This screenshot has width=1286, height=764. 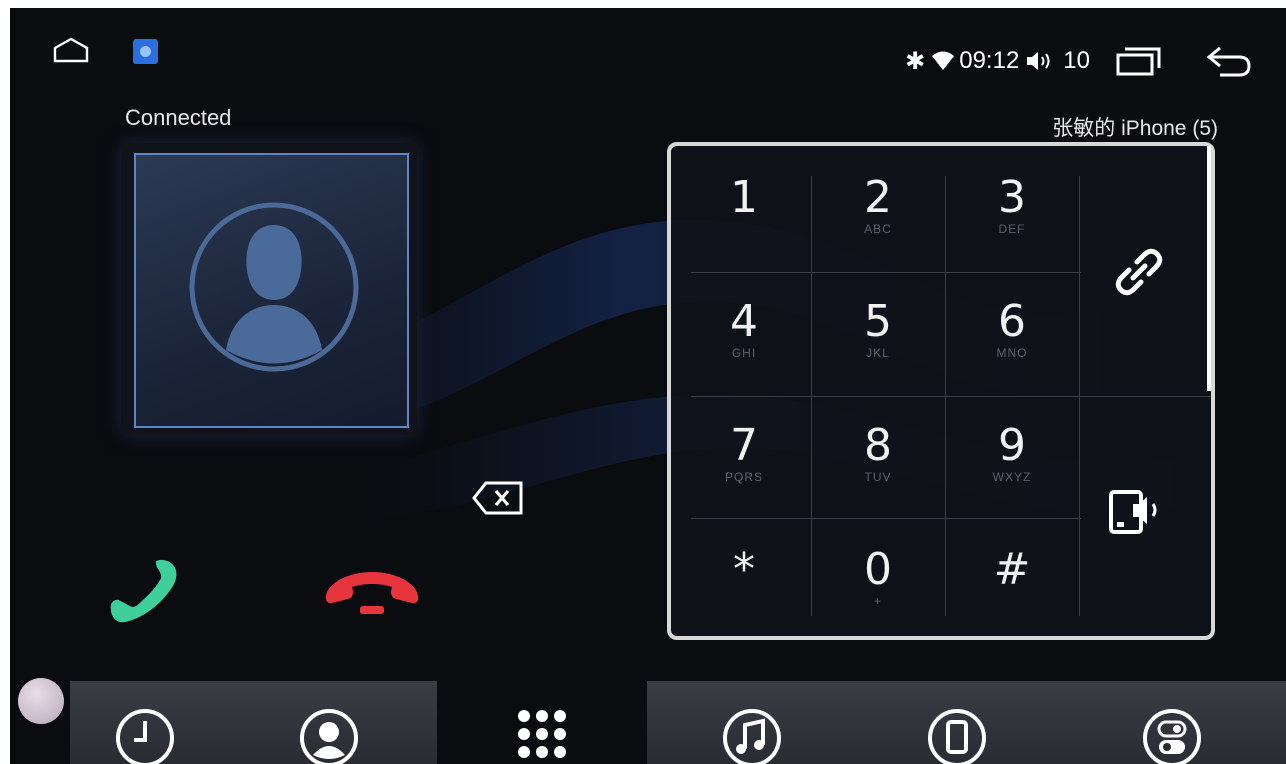 I want to click on status-bar: ✱ 09:12 10, so click(x=648, y=48).